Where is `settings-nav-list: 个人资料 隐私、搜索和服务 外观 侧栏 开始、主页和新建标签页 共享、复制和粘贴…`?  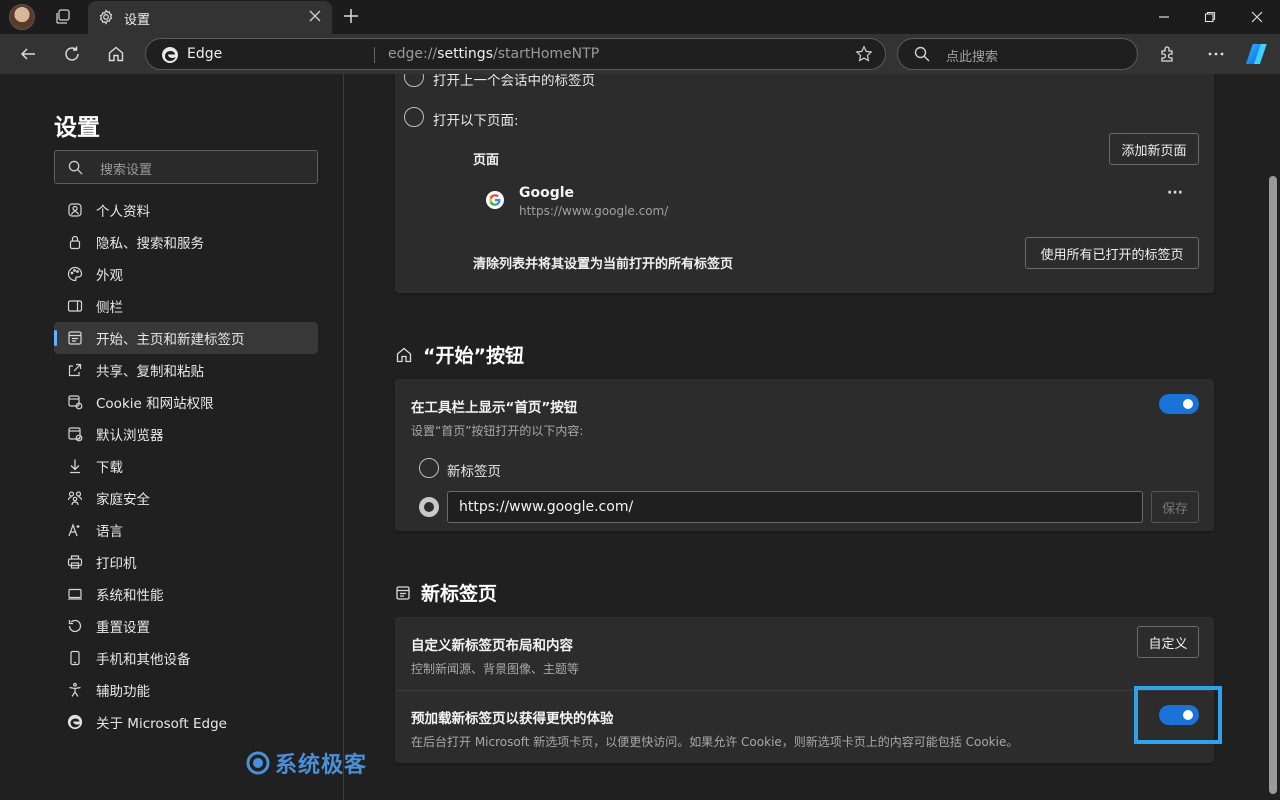
settings-nav-list: 个人资料 隐私、搜索和服务 外观 侧栏 开始、主页和新建标签页 共享、复制和粘贴… is located at coordinates (186, 466).